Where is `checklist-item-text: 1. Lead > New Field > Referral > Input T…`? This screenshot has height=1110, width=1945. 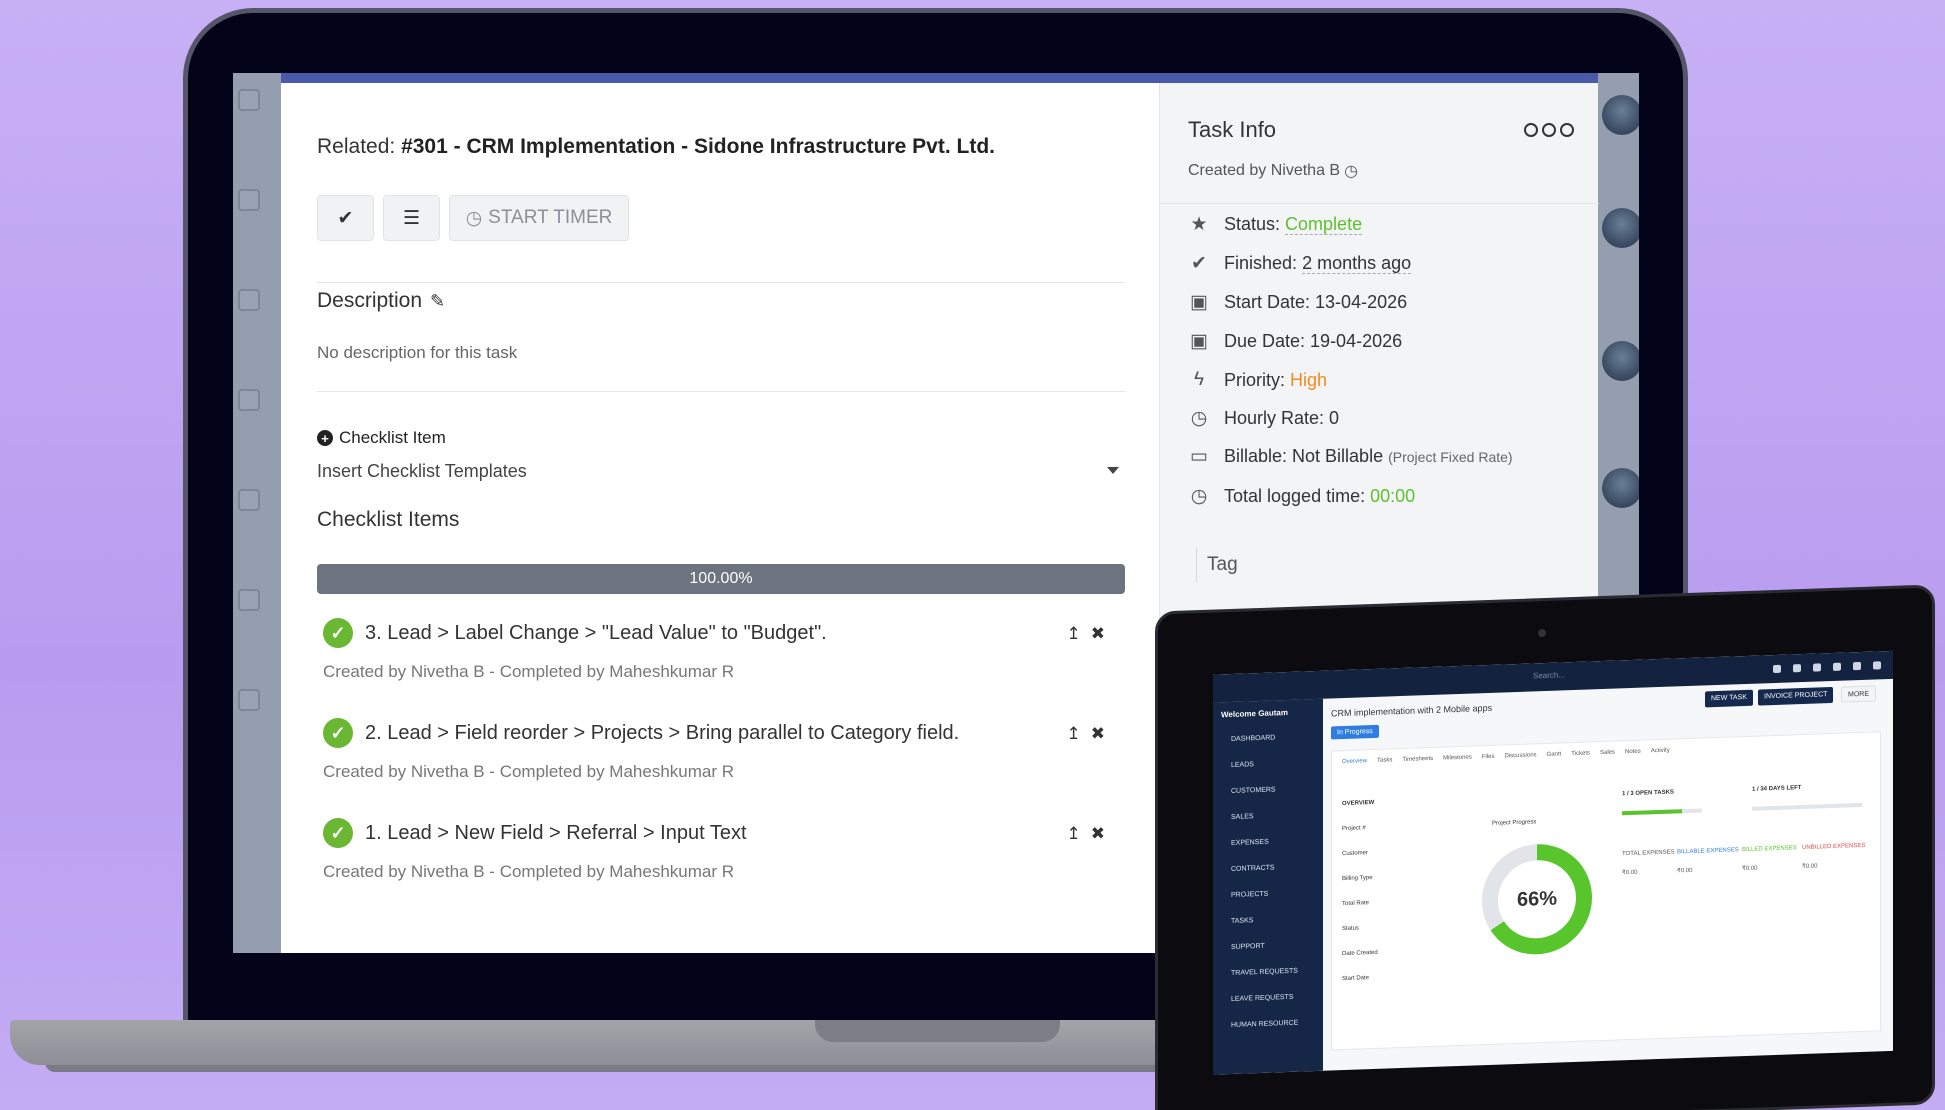
checklist-item-text: 1. Lead > New Field > Referral > Input T… is located at coordinates (556, 833).